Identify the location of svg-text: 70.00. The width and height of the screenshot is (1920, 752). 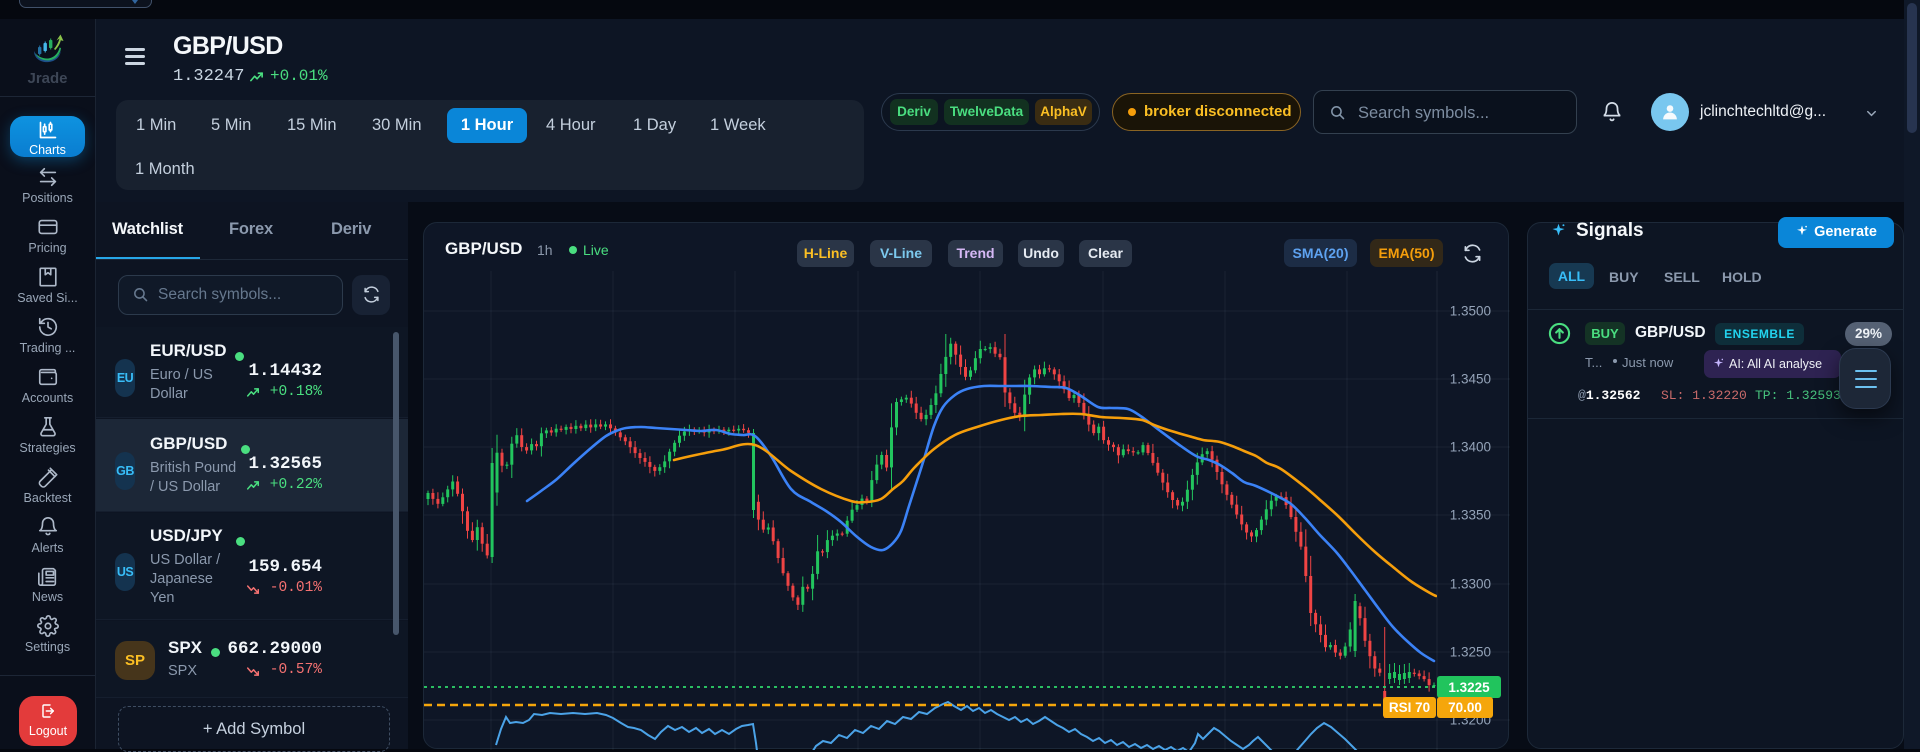
(1465, 707).